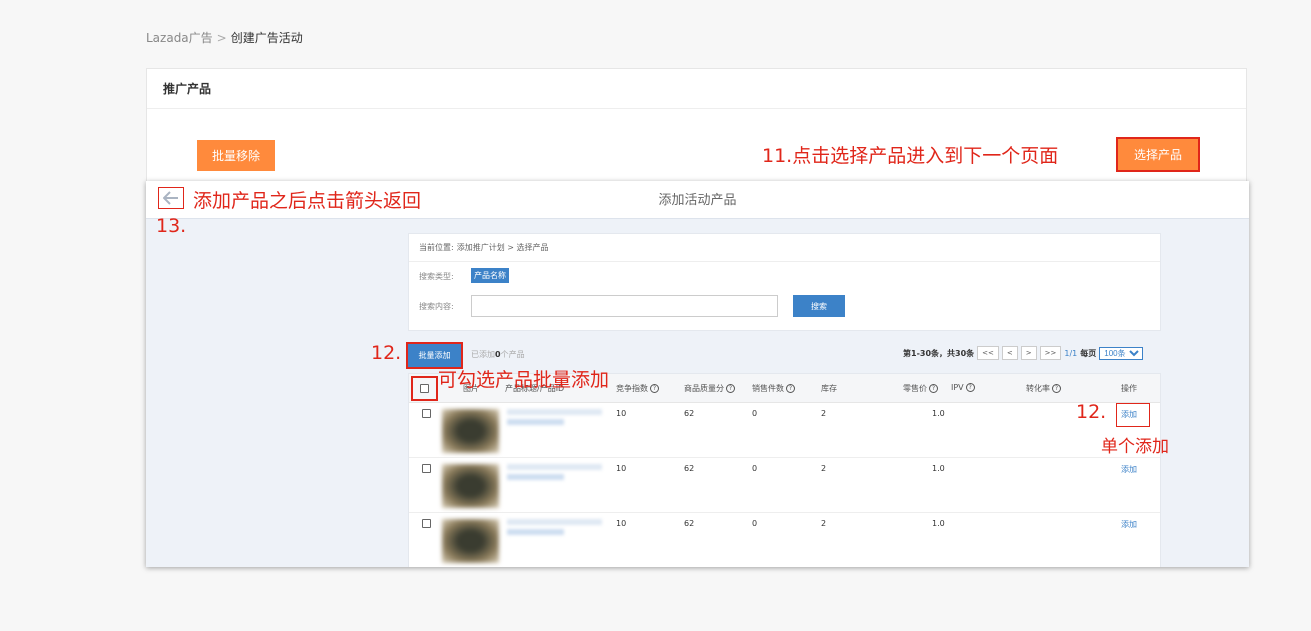 This screenshot has width=1311, height=631. Describe the element at coordinates (179, 37) in the screenshot. I see `breadcrumb-root: Lazada广告` at that location.